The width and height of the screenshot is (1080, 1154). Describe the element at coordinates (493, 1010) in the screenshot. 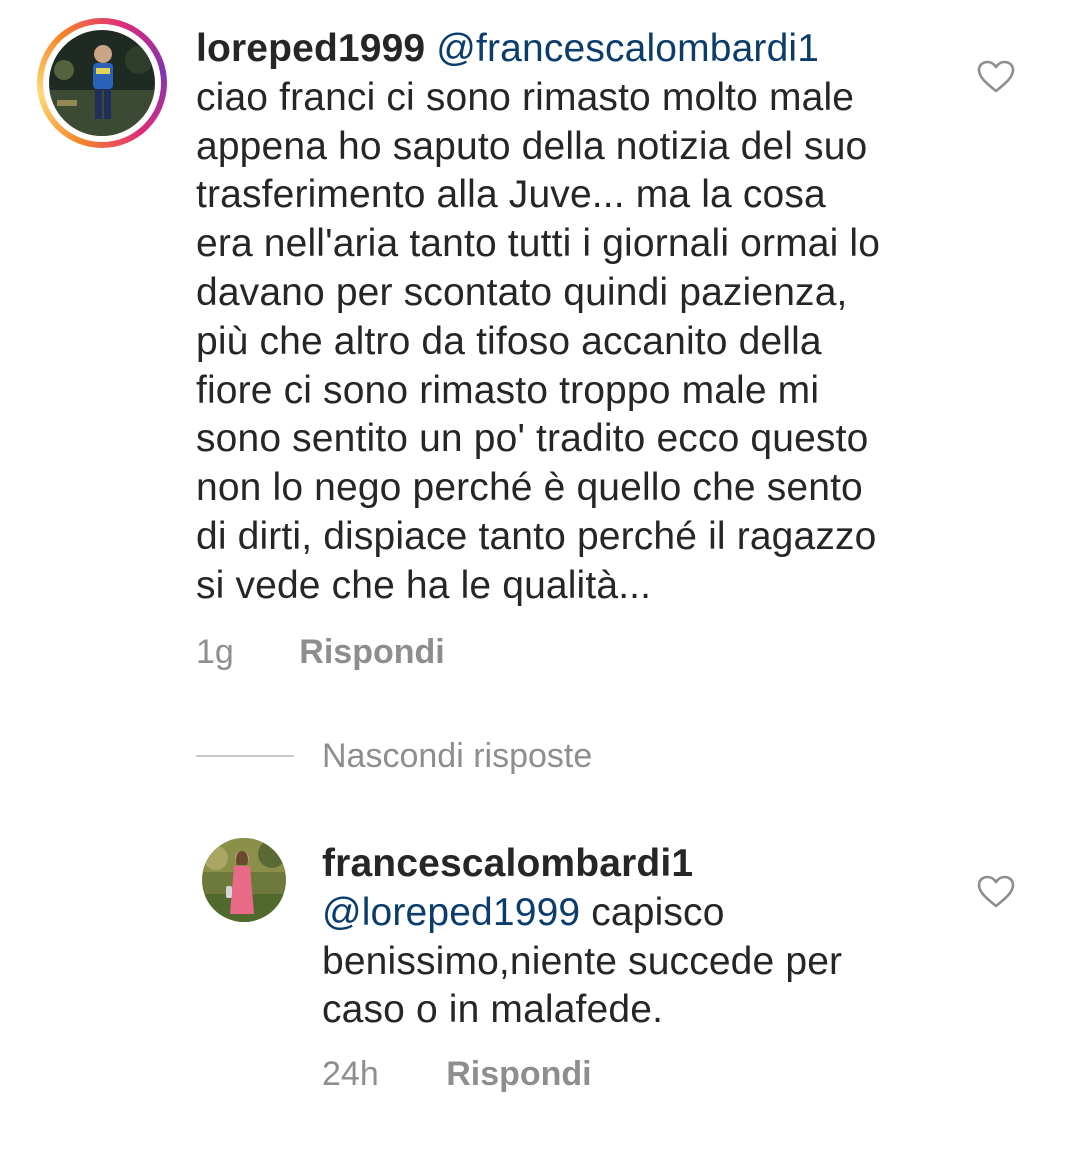

I see `reply-text-line: caso o in malafede.` at that location.